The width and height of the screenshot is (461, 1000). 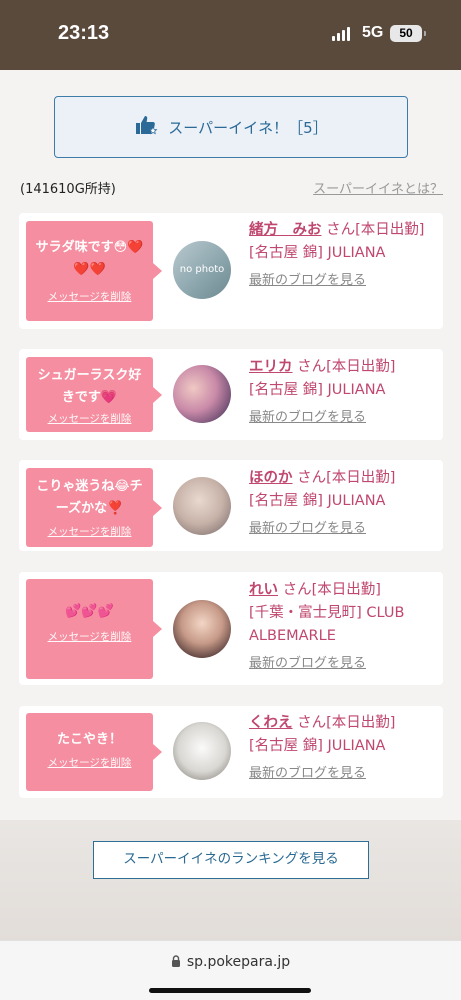 I want to click on url-display: sp.pokepara.jp, so click(x=230, y=962).